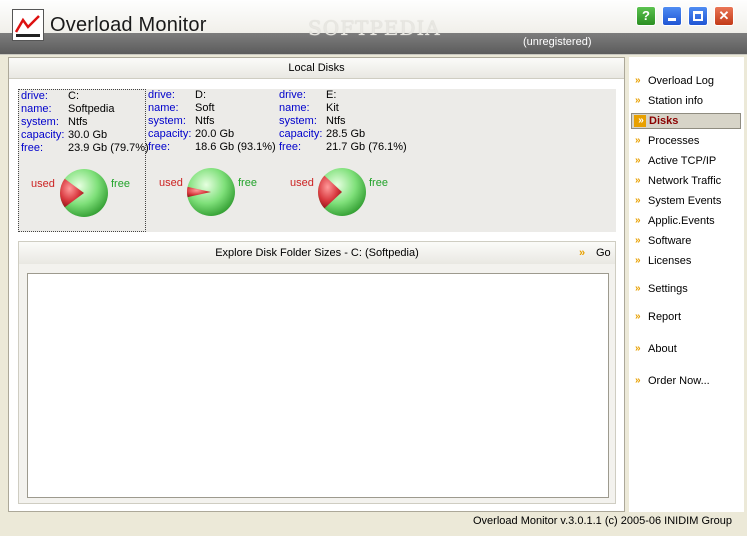 This screenshot has width=747, height=536. What do you see at coordinates (670, 241) in the screenshot?
I see `nav-item-label: Software` at bounding box center [670, 241].